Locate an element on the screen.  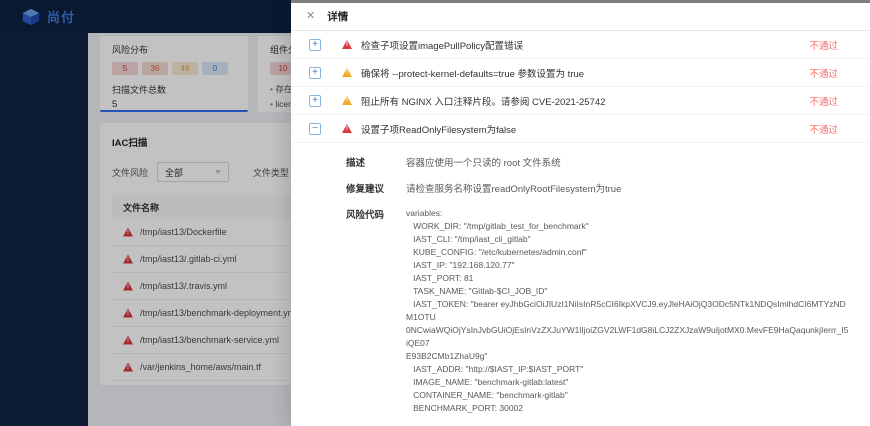
check-item-row: 设置子项ReadOnlyFilesystem为false 不通过 is located at coordinates (580, 129).